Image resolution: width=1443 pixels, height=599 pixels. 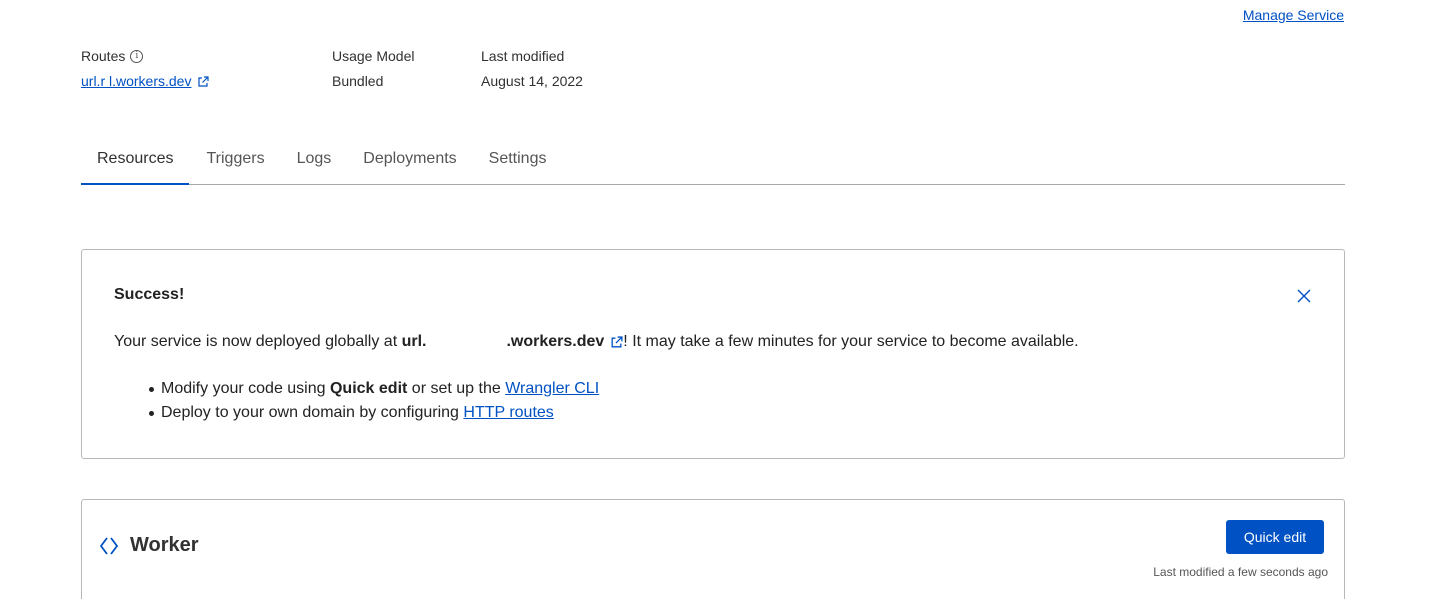 What do you see at coordinates (373, 56) in the screenshot?
I see `usage-label: Usage Model` at bounding box center [373, 56].